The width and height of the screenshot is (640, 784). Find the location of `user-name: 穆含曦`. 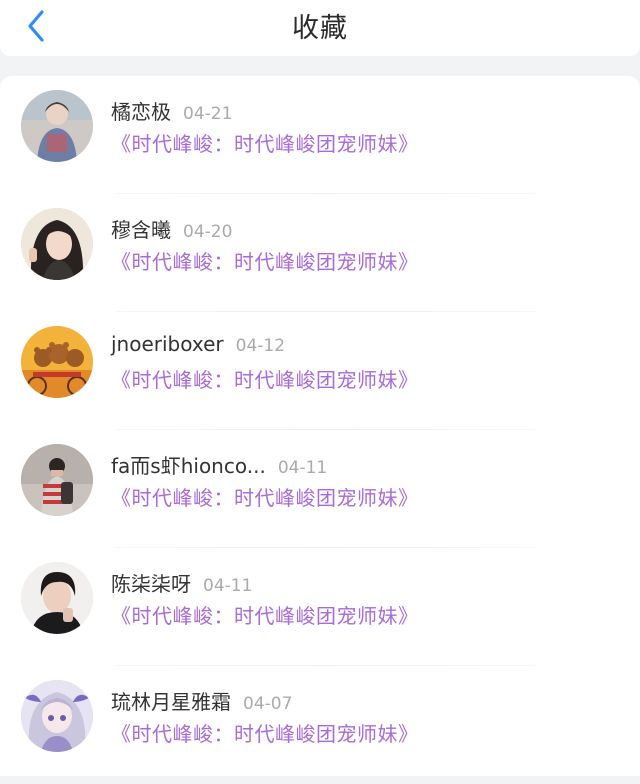

user-name: 穆含曦 is located at coordinates (141, 230).